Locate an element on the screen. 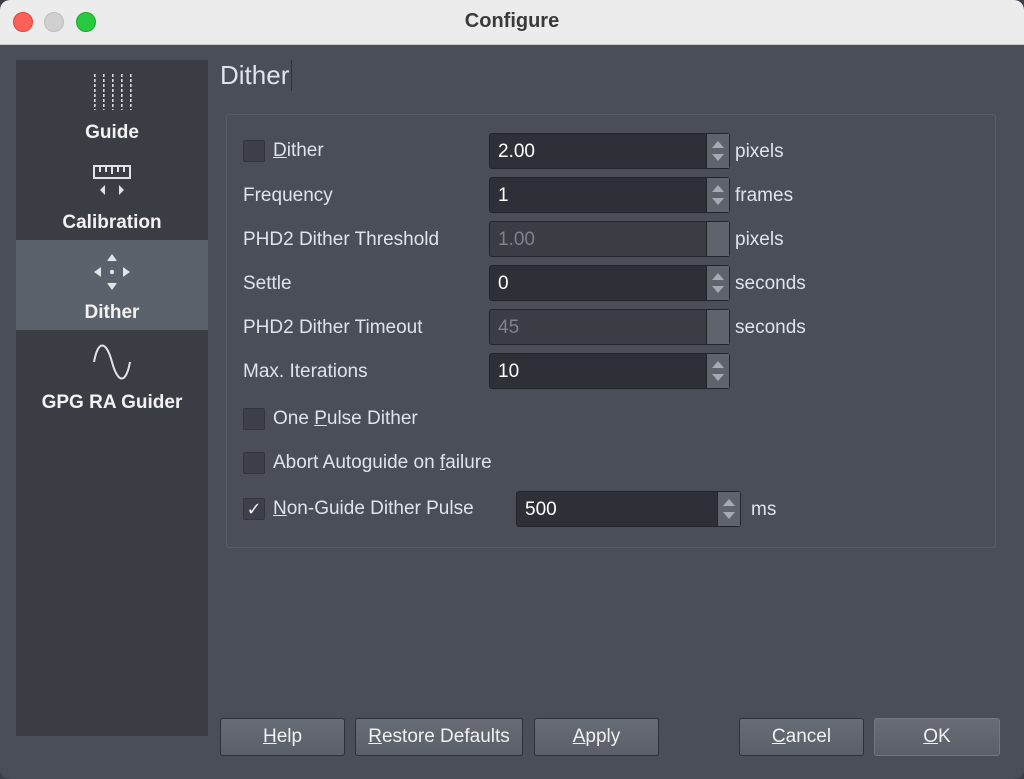 This screenshot has width=1024, height=779. sidebar-item-calibration: Calibration is located at coordinates (112, 195).